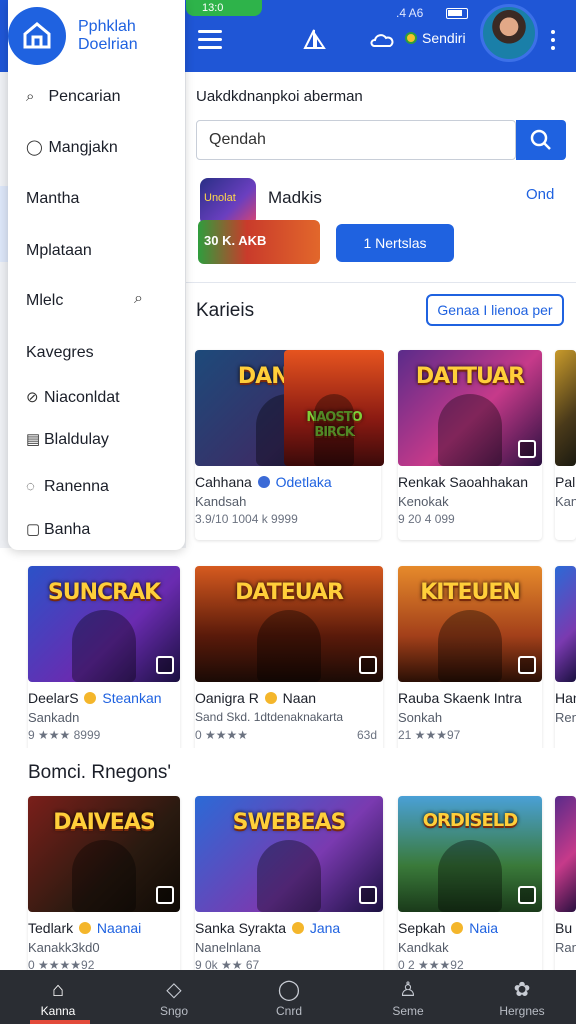  What do you see at coordinates (100, 772) in the screenshot?
I see `section-title: Bomci. Rnegons'` at bounding box center [100, 772].